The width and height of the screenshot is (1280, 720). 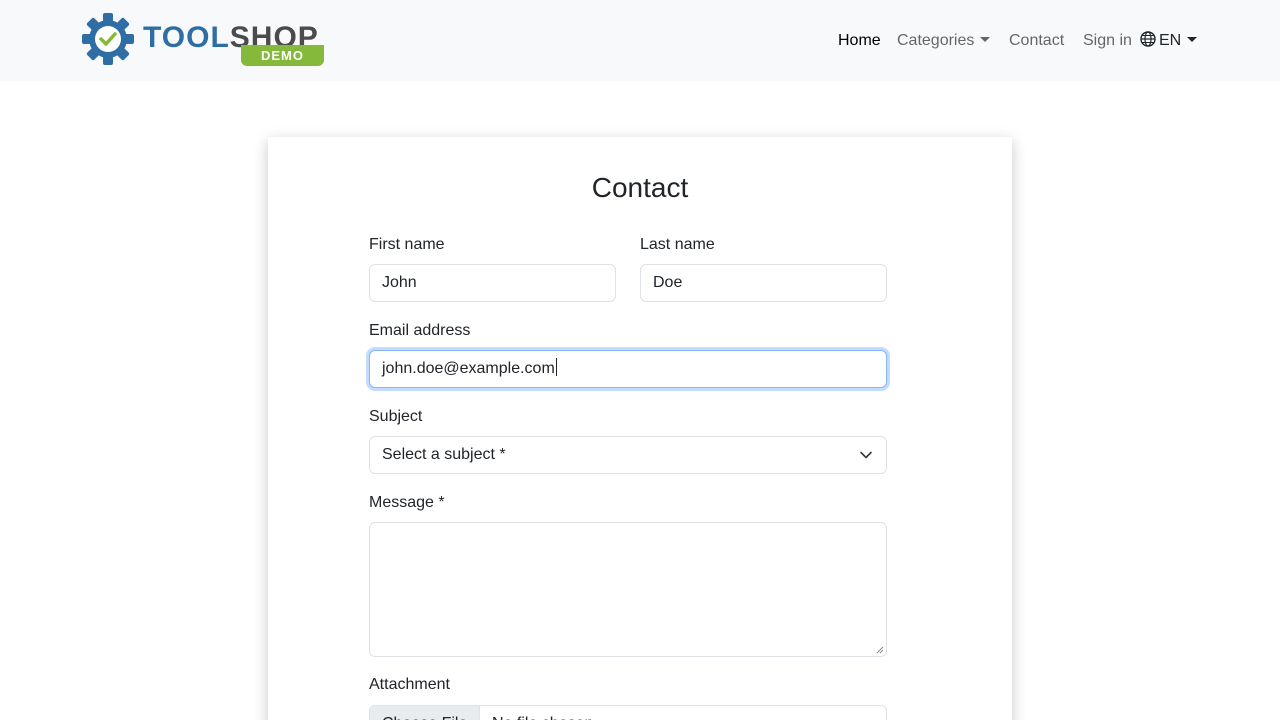 I want to click on demo-badge: DEMO, so click(x=282, y=55).